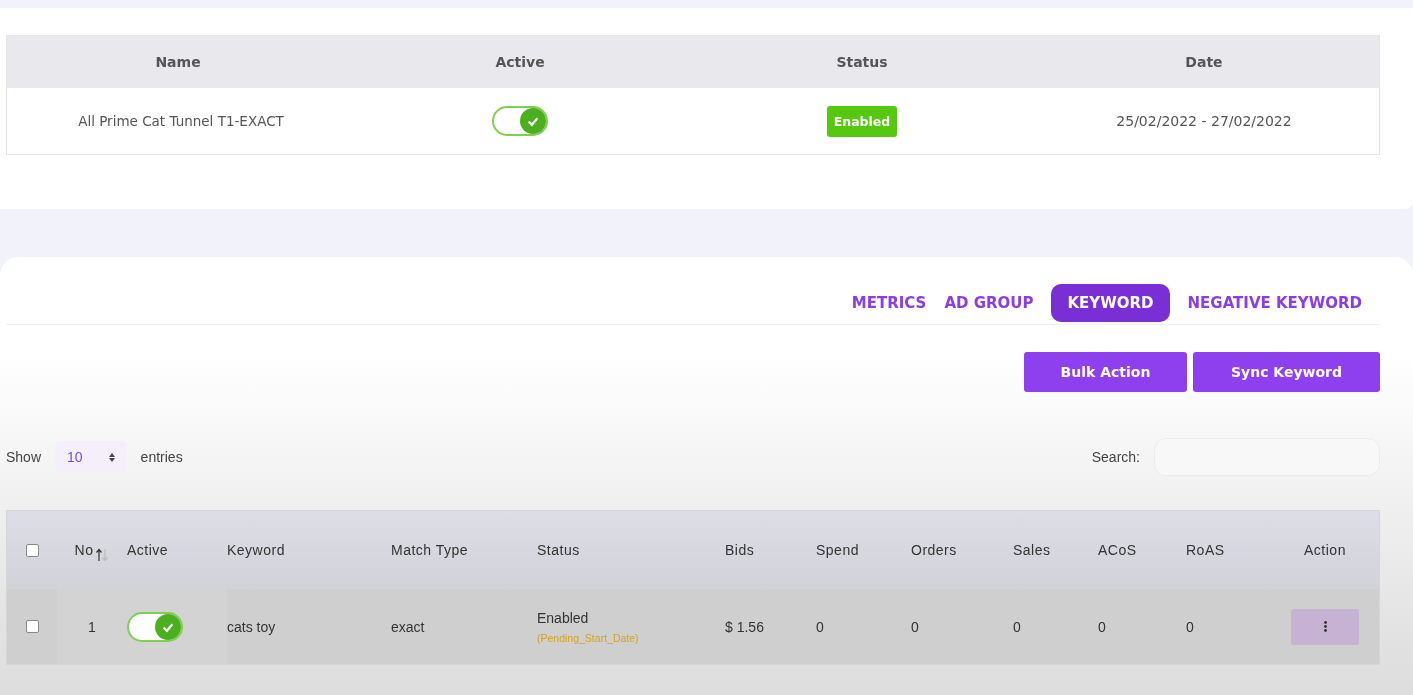  Describe the element at coordinates (161, 457) in the screenshot. I see `entries-label: entries` at that location.